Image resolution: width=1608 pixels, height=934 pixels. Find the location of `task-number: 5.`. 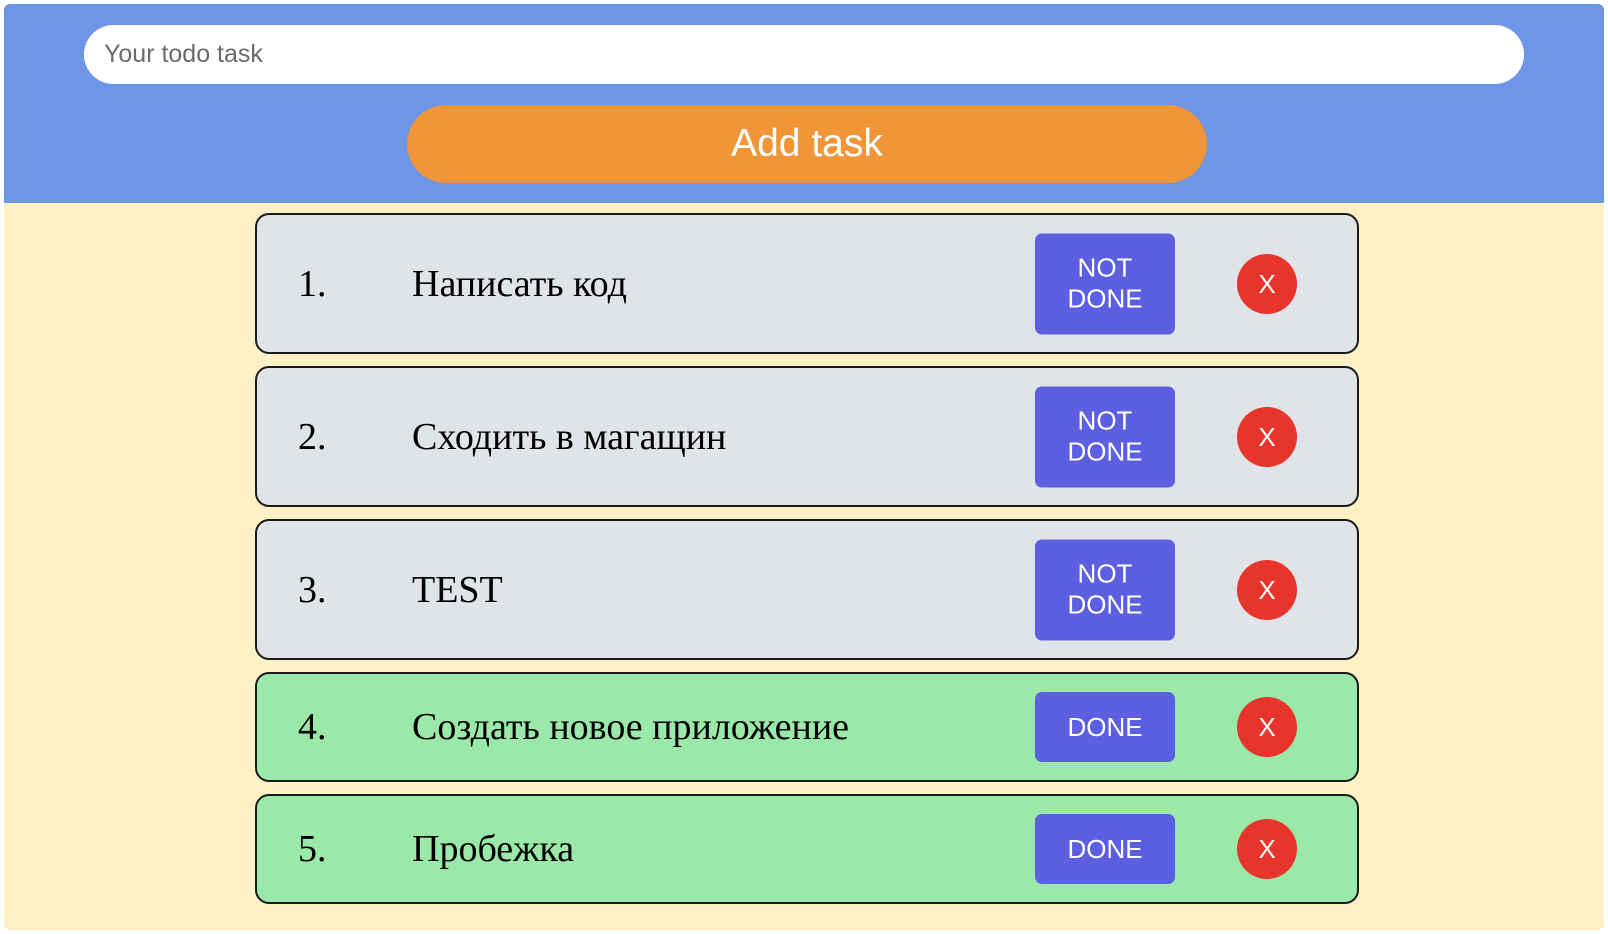

task-number: 5. is located at coordinates (312, 849).